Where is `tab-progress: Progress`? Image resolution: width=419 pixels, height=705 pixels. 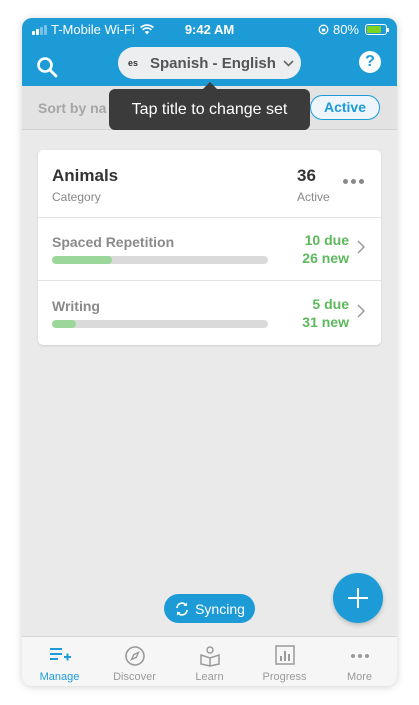 tab-progress: Progress is located at coordinates (284, 661).